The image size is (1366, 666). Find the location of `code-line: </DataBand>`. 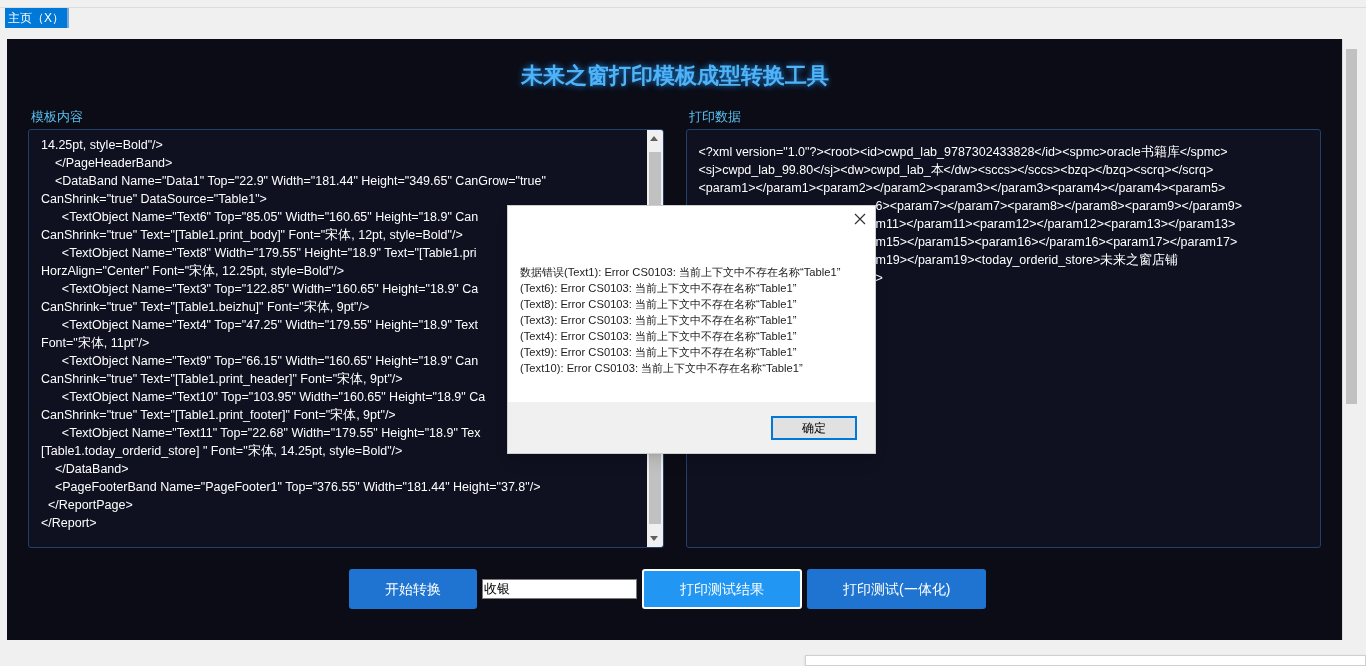

code-line: </DataBand> is located at coordinates (91, 469).